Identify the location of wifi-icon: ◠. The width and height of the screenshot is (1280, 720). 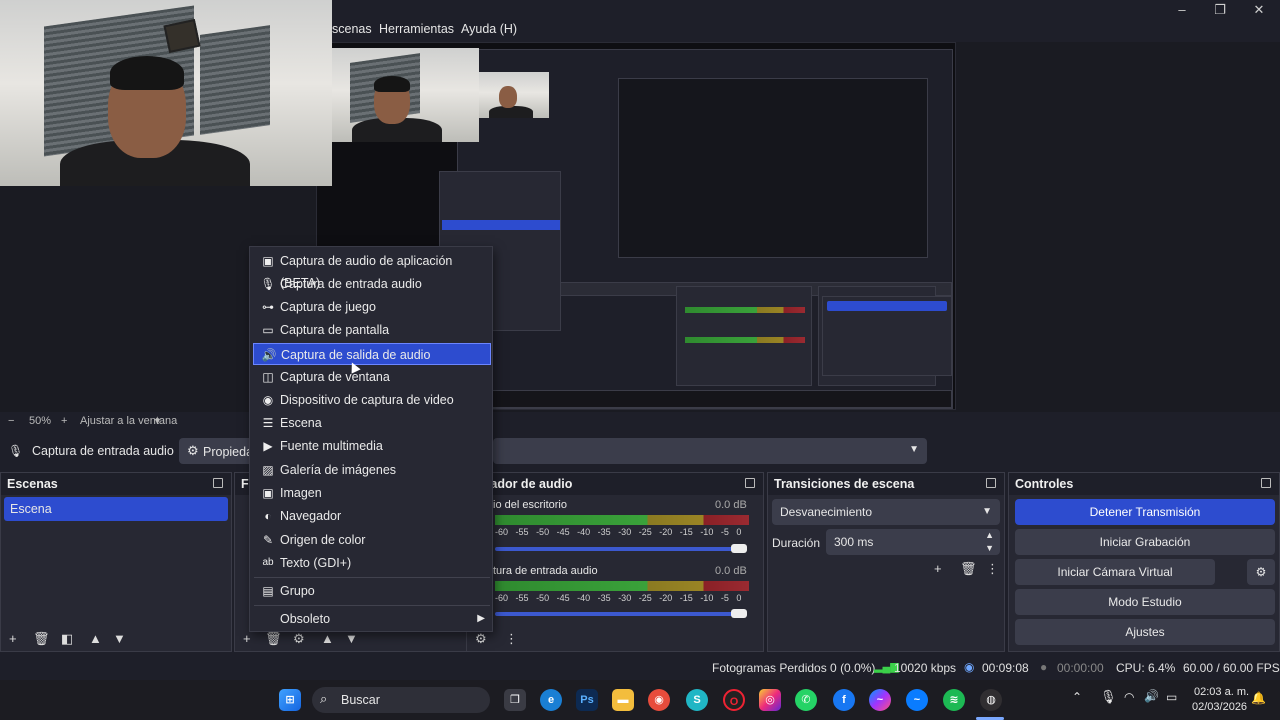
(1129, 697).